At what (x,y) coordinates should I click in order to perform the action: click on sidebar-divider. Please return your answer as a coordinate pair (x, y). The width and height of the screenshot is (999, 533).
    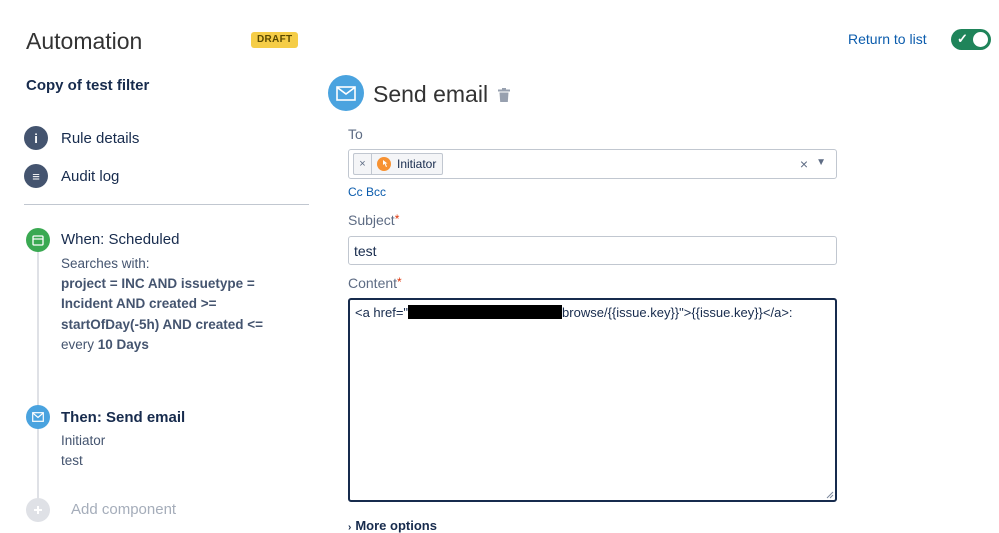
    Looking at the image, I should click on (166, 204).